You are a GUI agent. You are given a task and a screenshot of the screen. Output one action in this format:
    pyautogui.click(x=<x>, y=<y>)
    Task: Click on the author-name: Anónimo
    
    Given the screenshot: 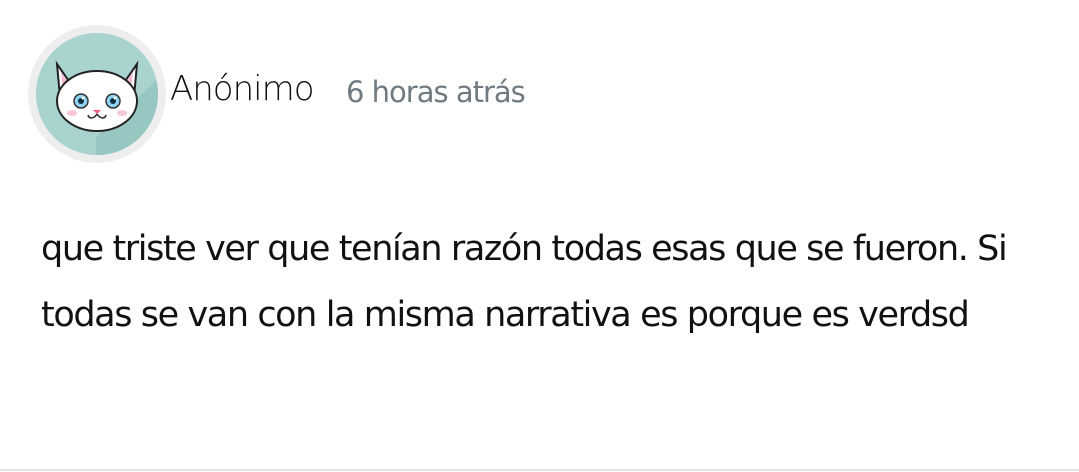 What is the action you would take?
    pyautogui.click(x=242, y=89)
    